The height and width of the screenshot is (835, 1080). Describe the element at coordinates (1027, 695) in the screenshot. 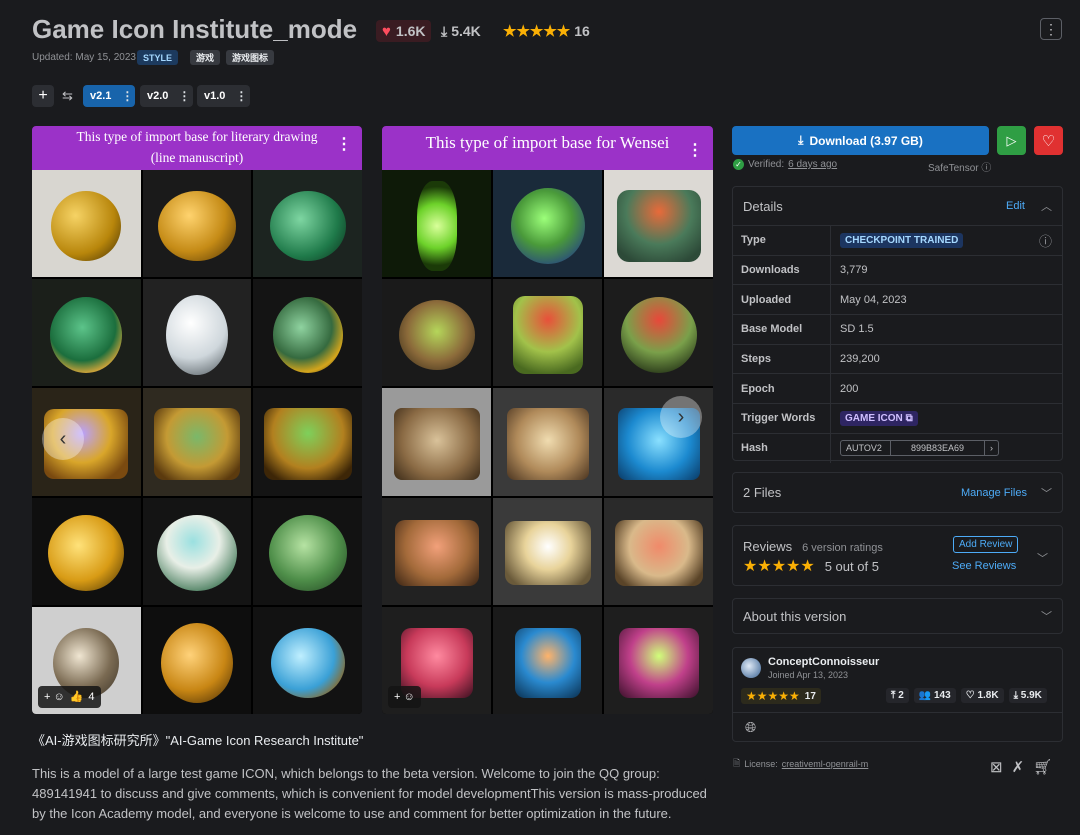

I see `downloads-stat: ⤓ 5.9K` at that location.